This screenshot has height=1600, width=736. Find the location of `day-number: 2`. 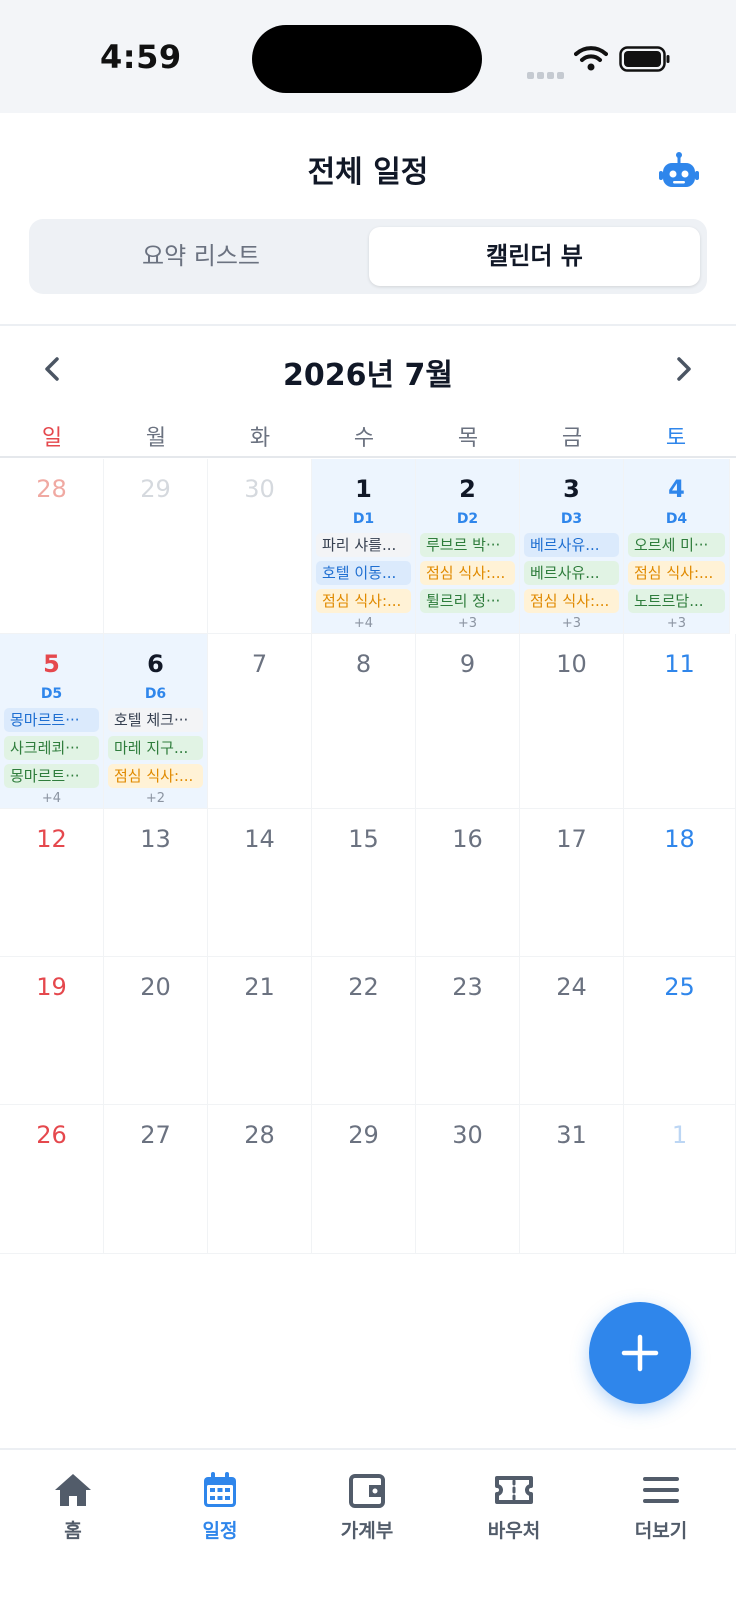

day-number: 2 is located at coordinates (467, 489).